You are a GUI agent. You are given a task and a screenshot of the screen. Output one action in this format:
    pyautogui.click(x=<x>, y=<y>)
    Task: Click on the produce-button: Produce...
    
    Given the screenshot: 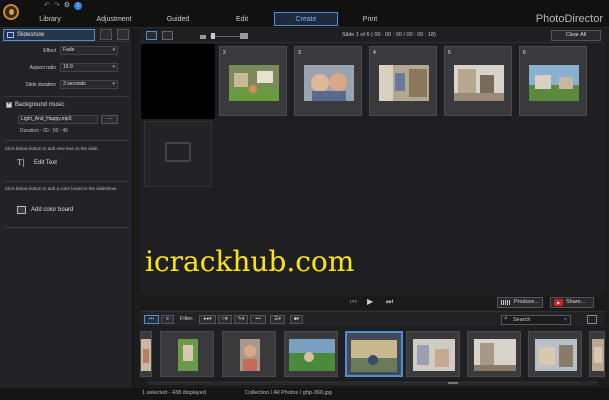 What is the action you would take?
    pyautogui.click(x=520, y=302)
    